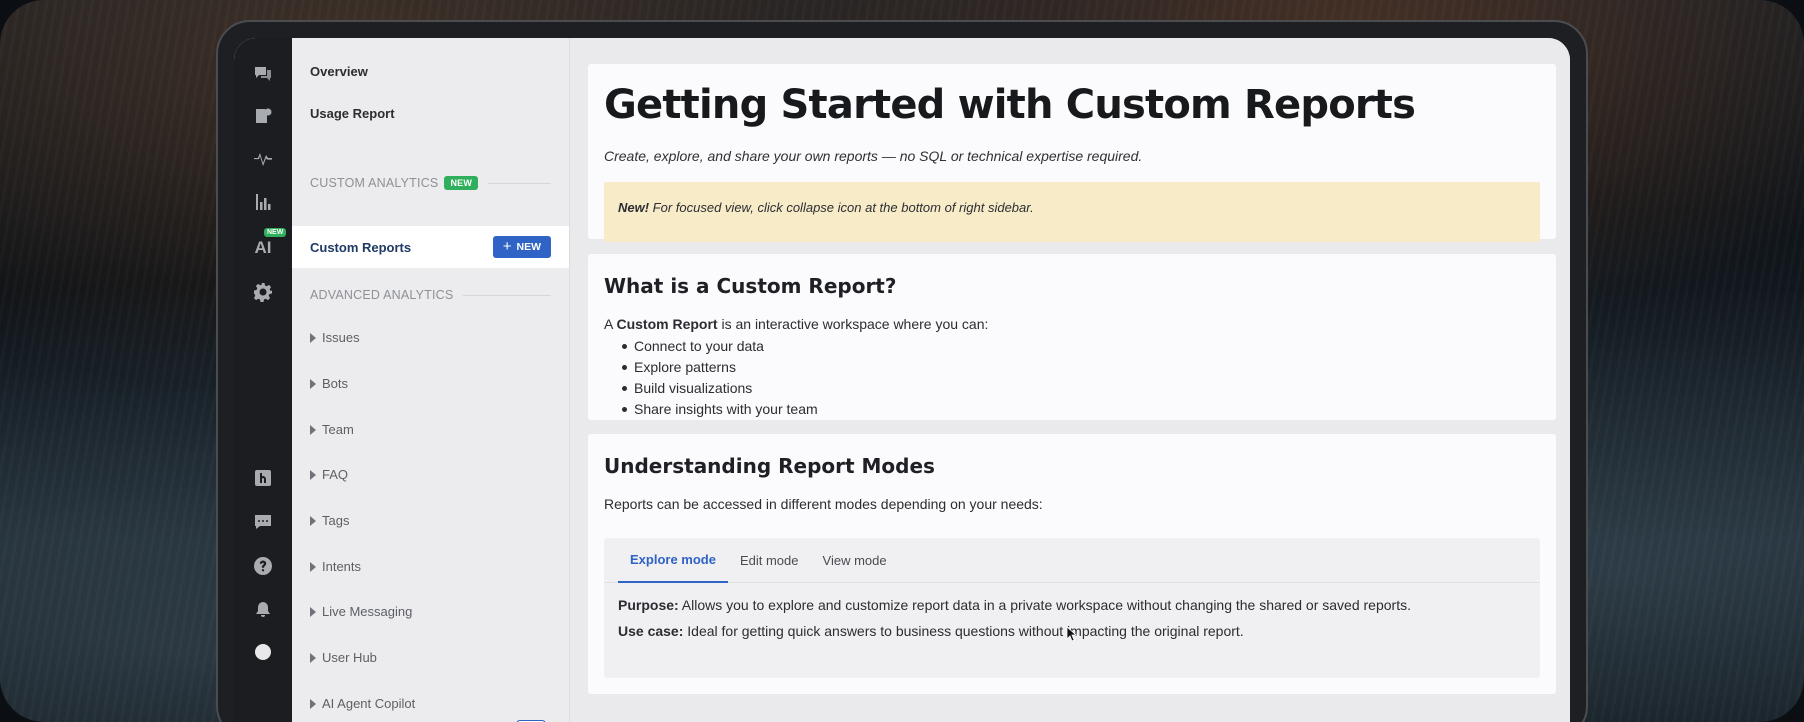 This screenshot has height=722, width=1804. Describe the element at coordinates (335, 383) in the screenshot. I see `nav-item-label: Bots` at that location.